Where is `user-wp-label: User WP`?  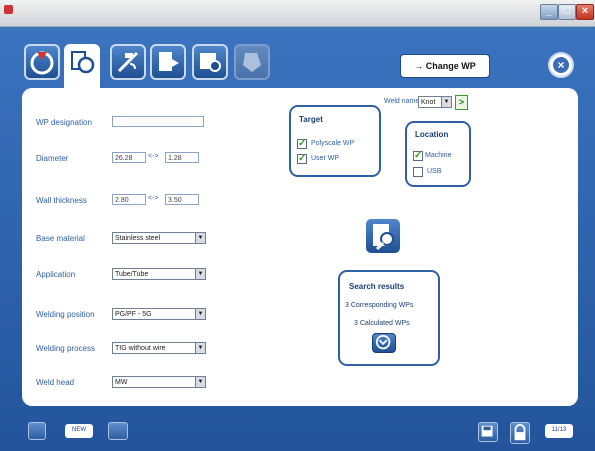
user-wp-label: User WP is located at coordinates (325, 158).